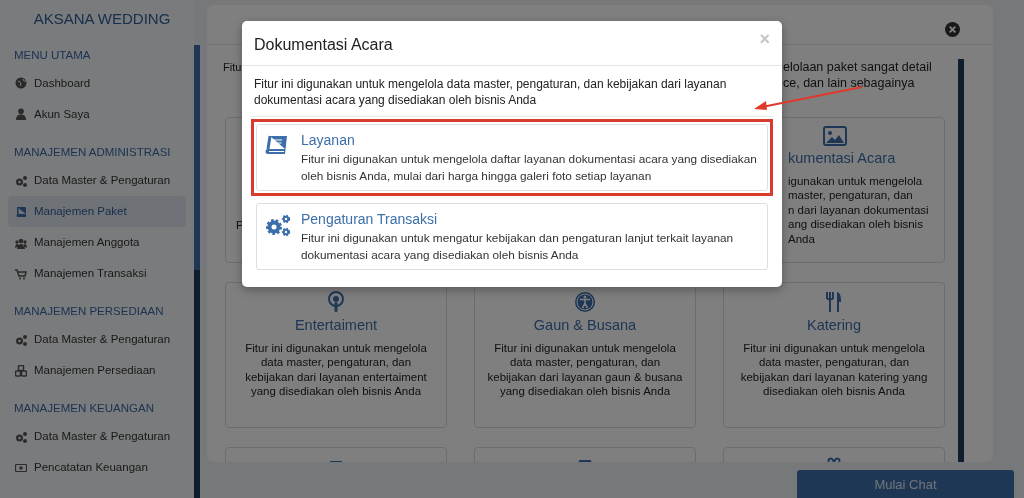 This screenshot has height=498, width=1024. What do you see at coordinates (859, 210) in the screenshot?
I see `card-text: n dari layanan dokumentasi` at bounding box center [859, 210].